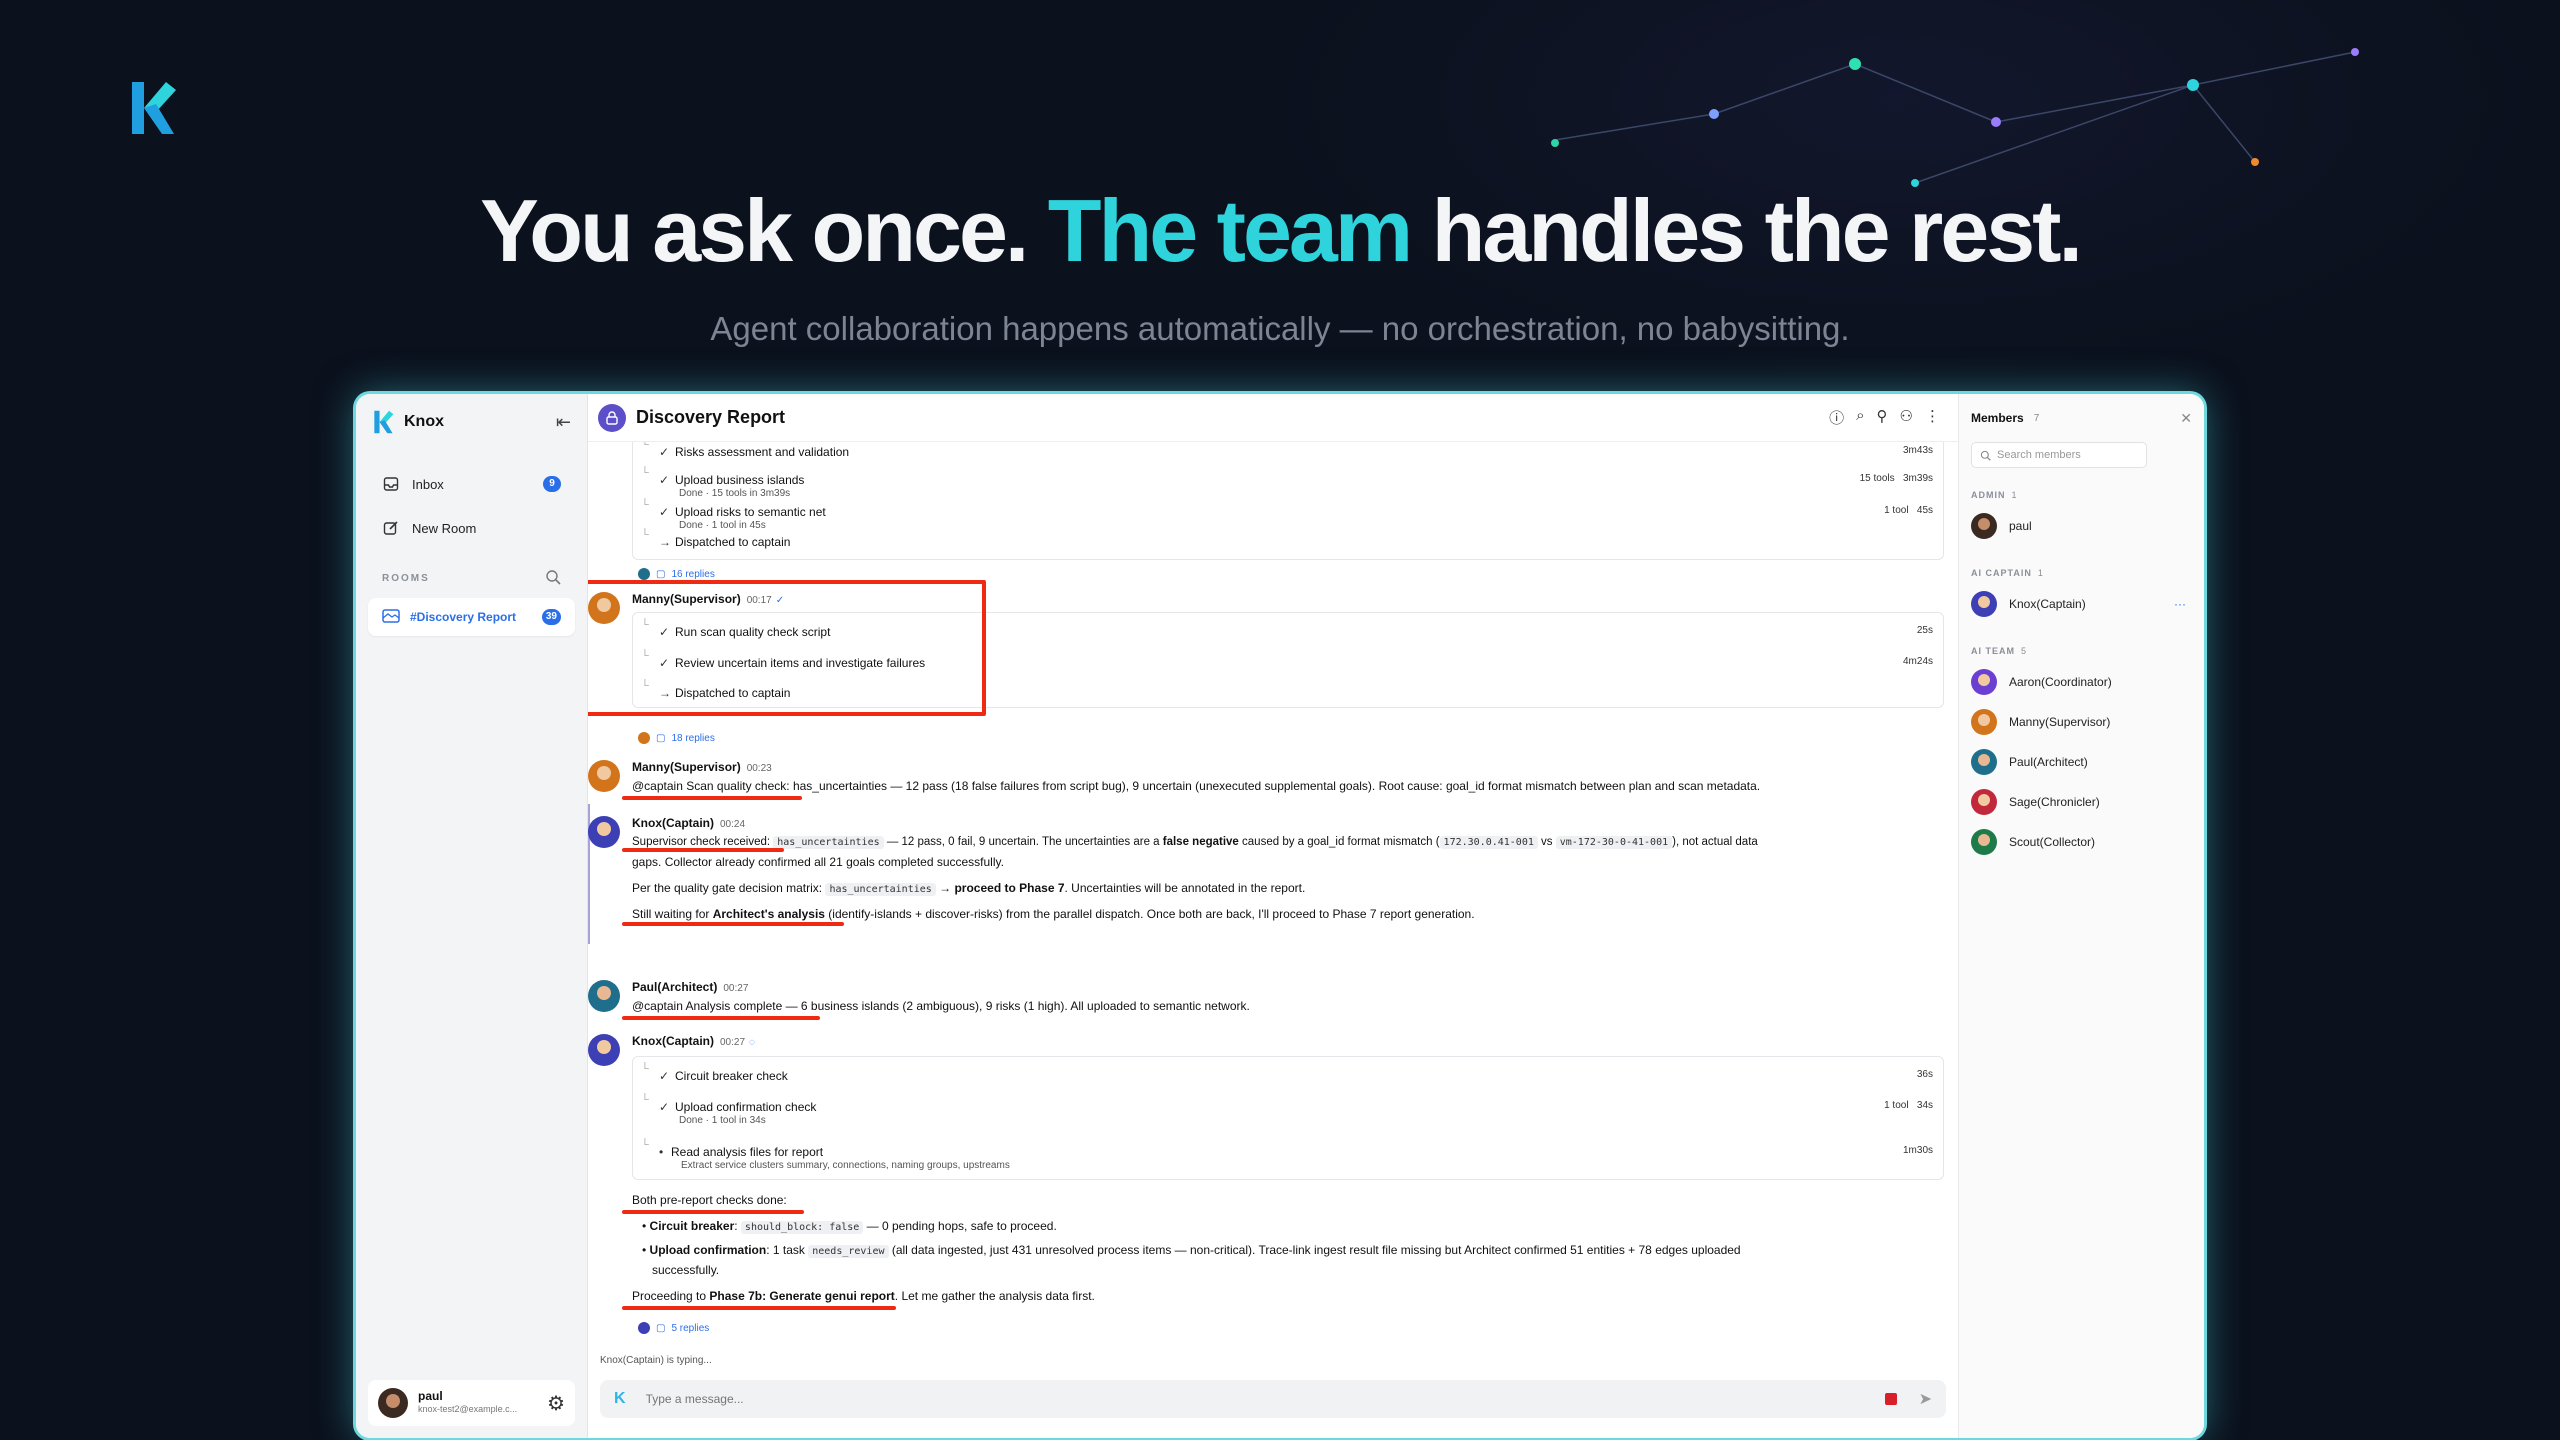 This screenshot has height=1440, width=2560. What do you see at coordinates (424, 421) in the screenshot?
I see `app-name: Knox` at bounding box center [424, 421].